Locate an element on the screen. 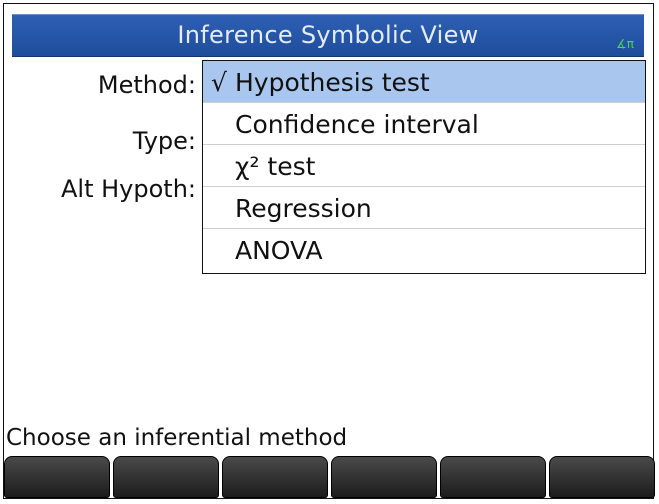 The image size is (659, 504). method-option-label: Regression is located at coordinates (303, 208).